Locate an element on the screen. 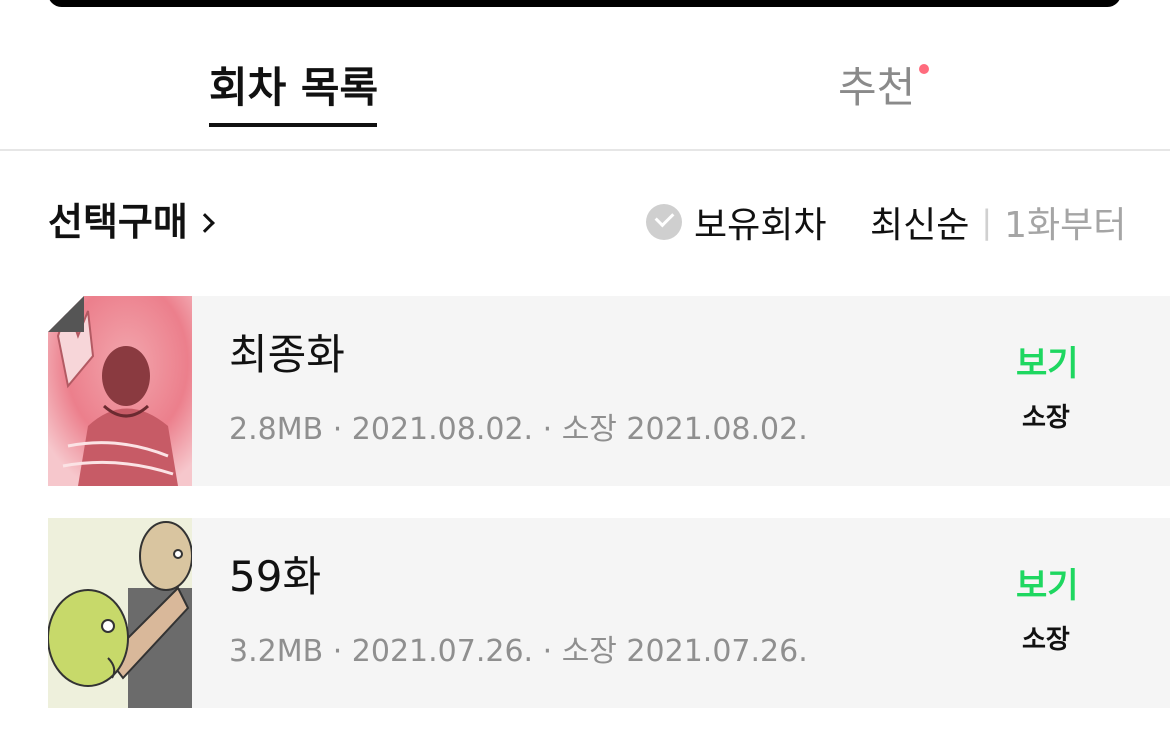 The width and height of the screenshot is (1170, 736). episode-meta: 2.8MB · 2021.08.02. · 소장 2021.08.02. is located at coordinates (518, 429).